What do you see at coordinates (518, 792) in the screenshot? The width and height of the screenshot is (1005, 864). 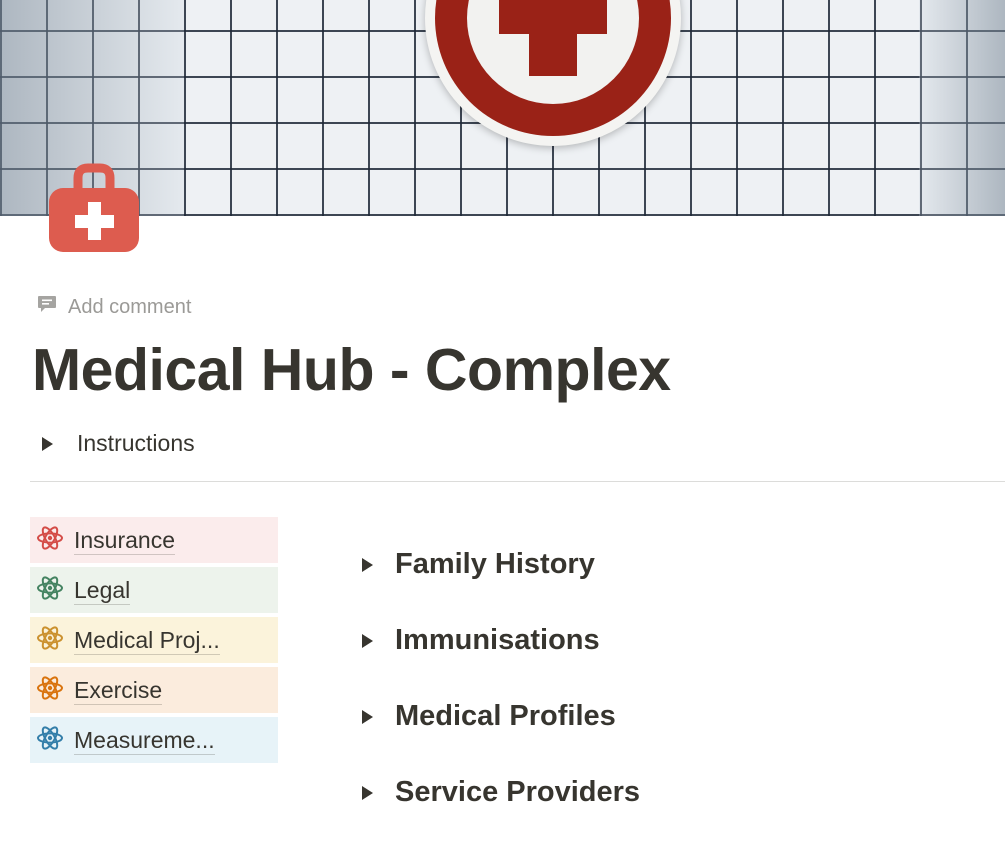 I see `section-heading: Service Providers` at bounding box center [518, 792].